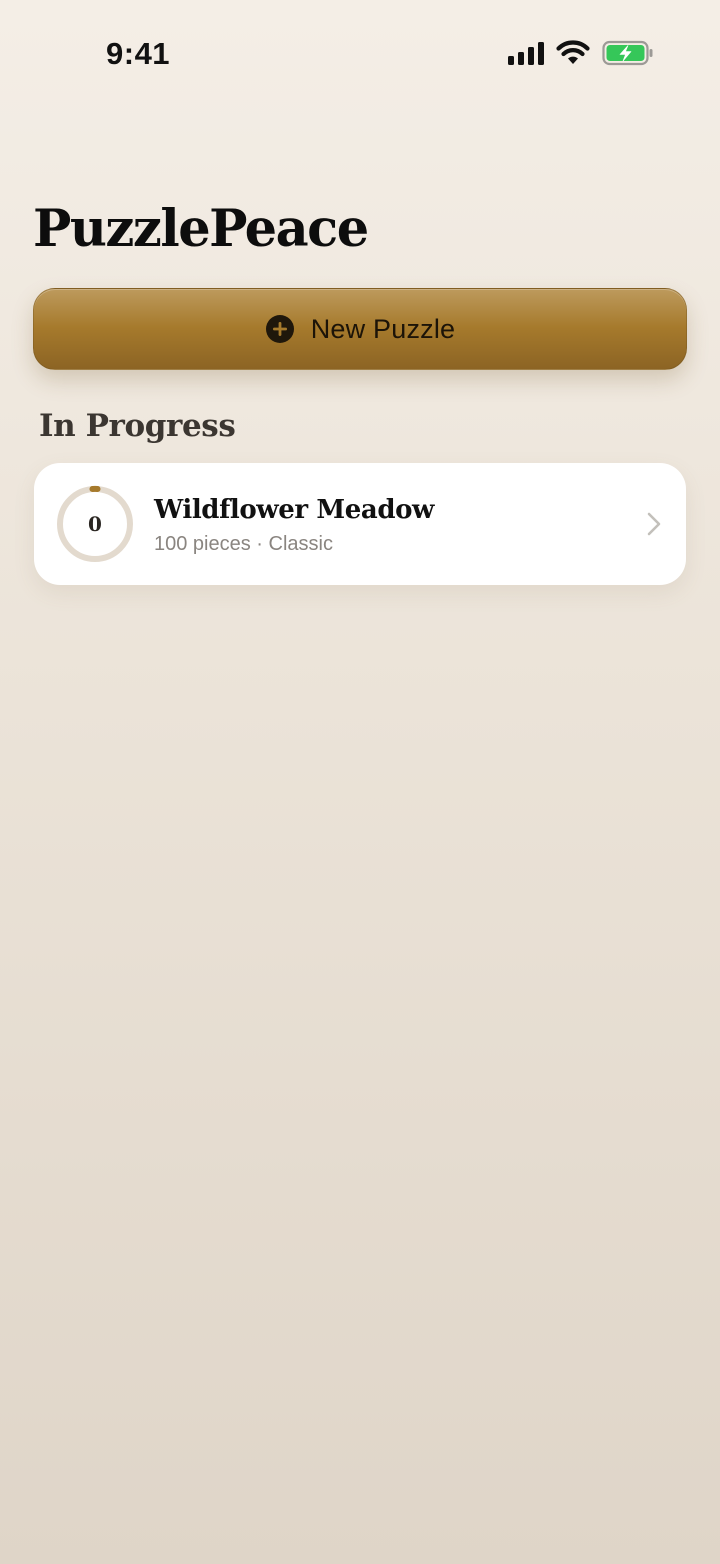  Describe the element at coordinates (526, 53) in the screenshot. I see `cellular-signal-icon` at that location.